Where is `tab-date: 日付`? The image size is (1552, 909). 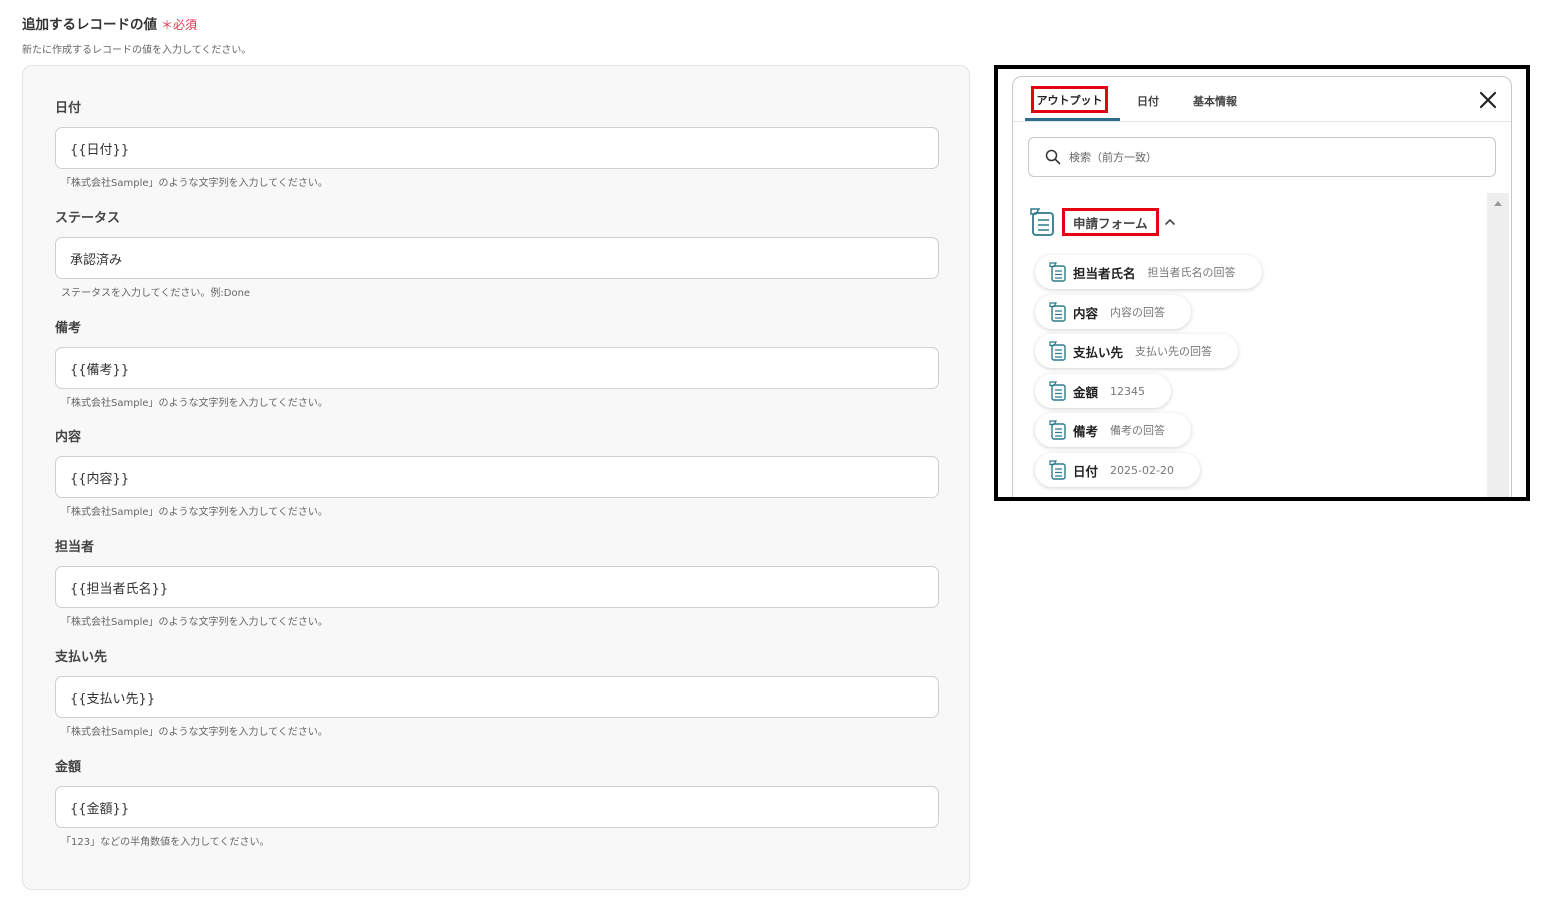 tab-date: 日付 is located at coordinates (1148, 101).